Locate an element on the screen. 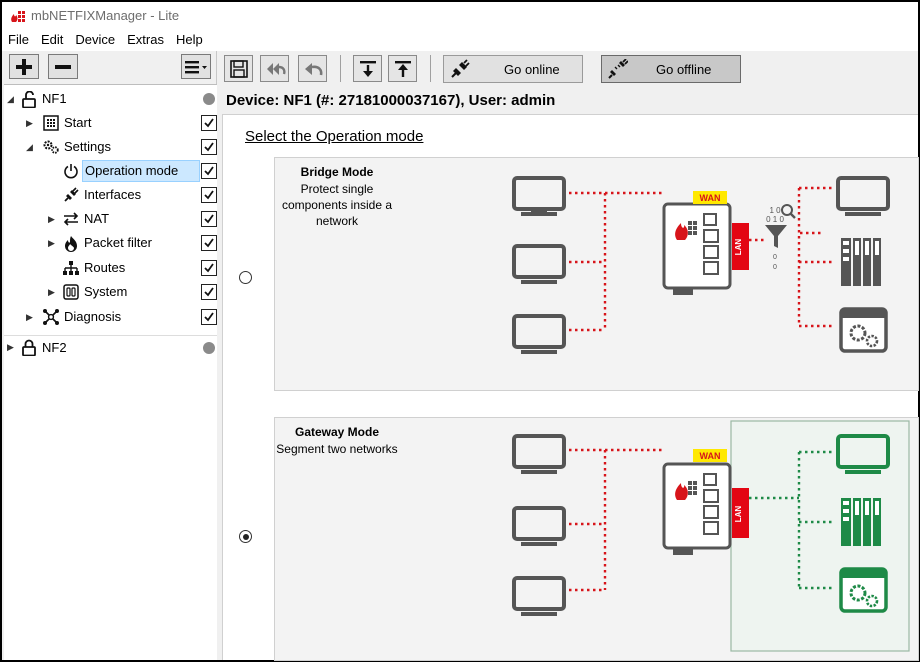 The height and width of the screenshot is (662, 920). app-logo-icon is located at coordinates (17, 15).